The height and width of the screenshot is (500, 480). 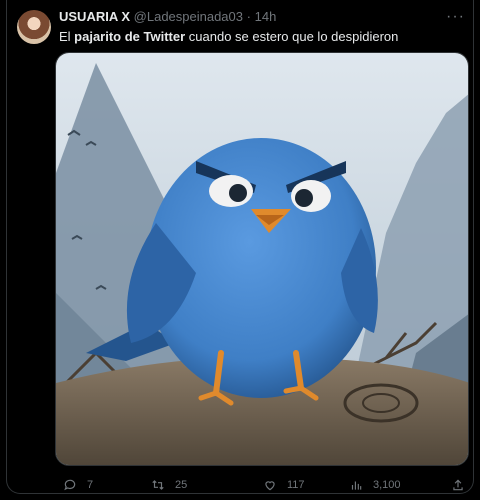 I want to click on reply-count: 7, so click(x=90, y=485).